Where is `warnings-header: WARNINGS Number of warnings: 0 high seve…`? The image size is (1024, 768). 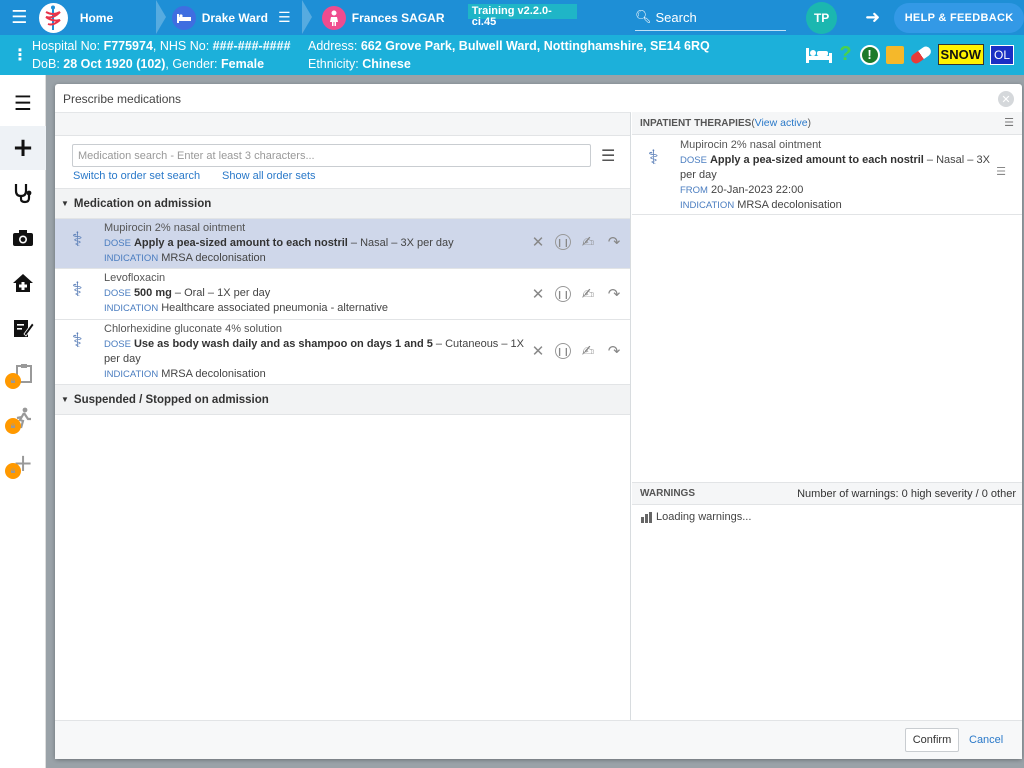
warnings-header: WARNINGS Number of warnings: 0 high seve… is located at coordinates (827, 493).